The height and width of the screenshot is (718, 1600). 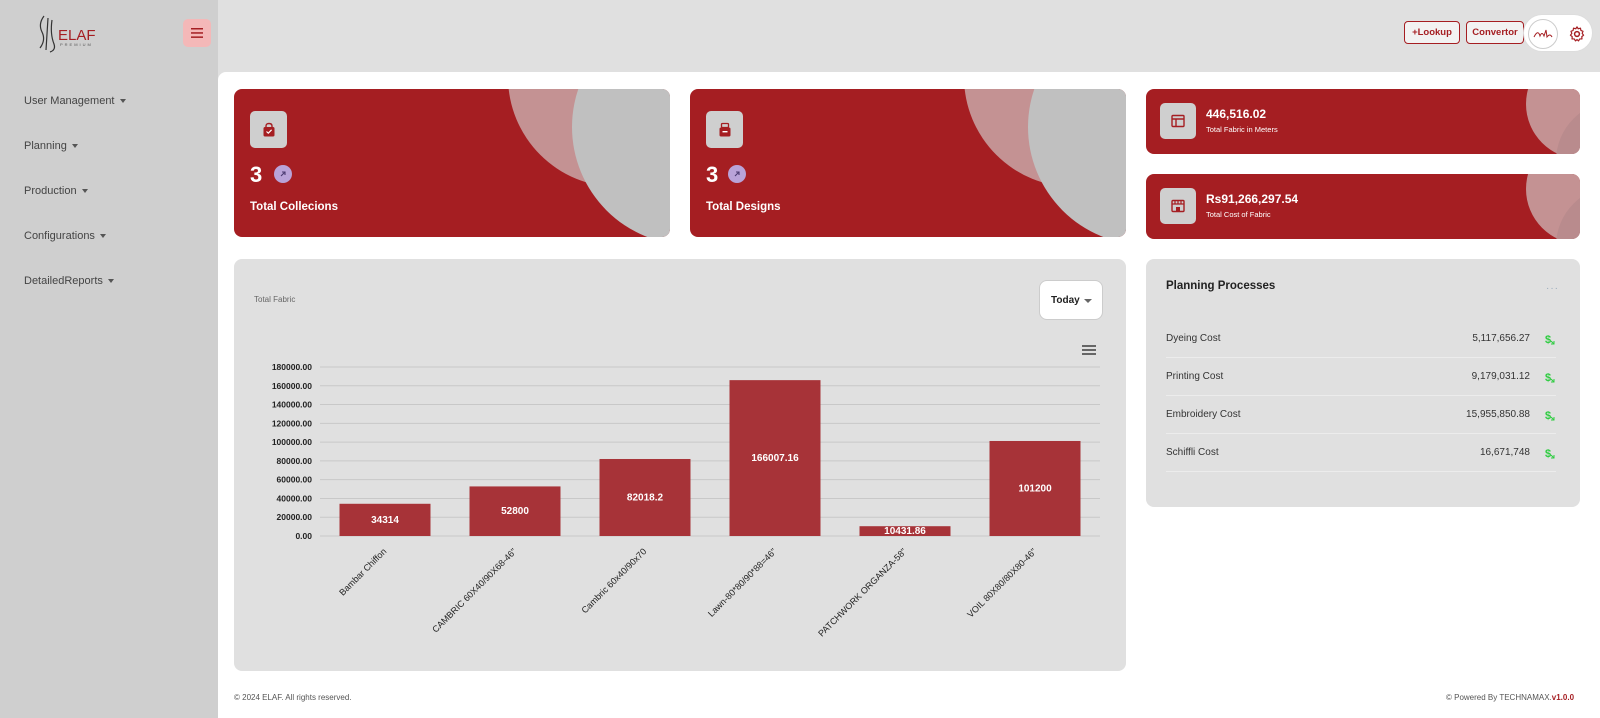 I want to click on sidebar-item-label: Configurations, so click(x=59, y=235).